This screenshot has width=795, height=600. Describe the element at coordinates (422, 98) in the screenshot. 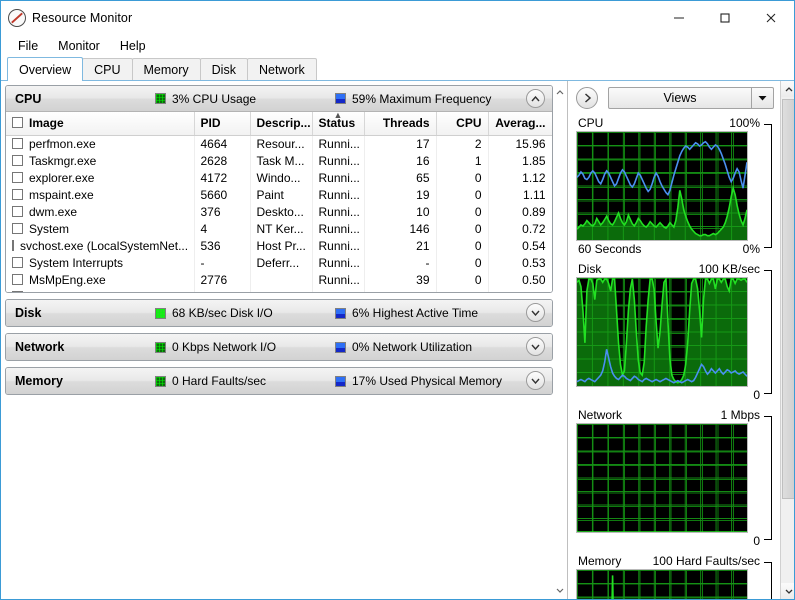

I see `cpu-frequency-label: 59% Maximum Frequency` at that location.